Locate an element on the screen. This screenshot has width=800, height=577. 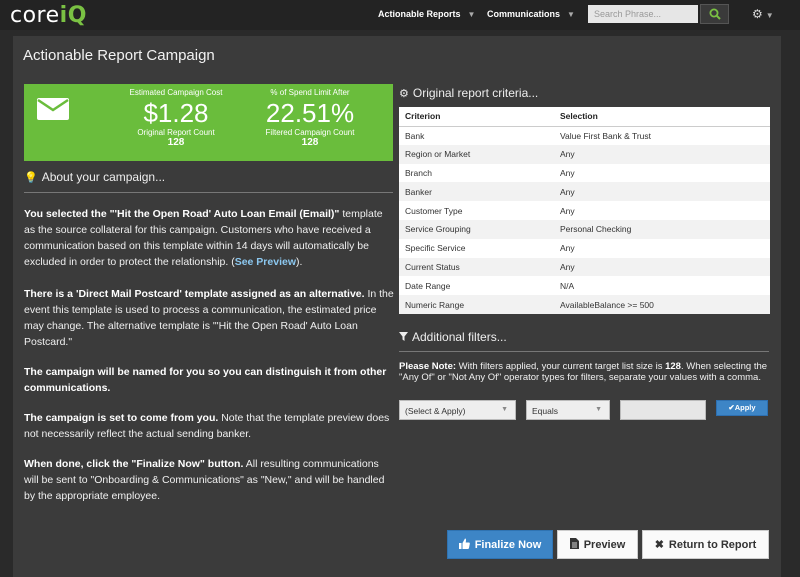
coreiq-logo: coreiQ is located at coordinates (48, 15).